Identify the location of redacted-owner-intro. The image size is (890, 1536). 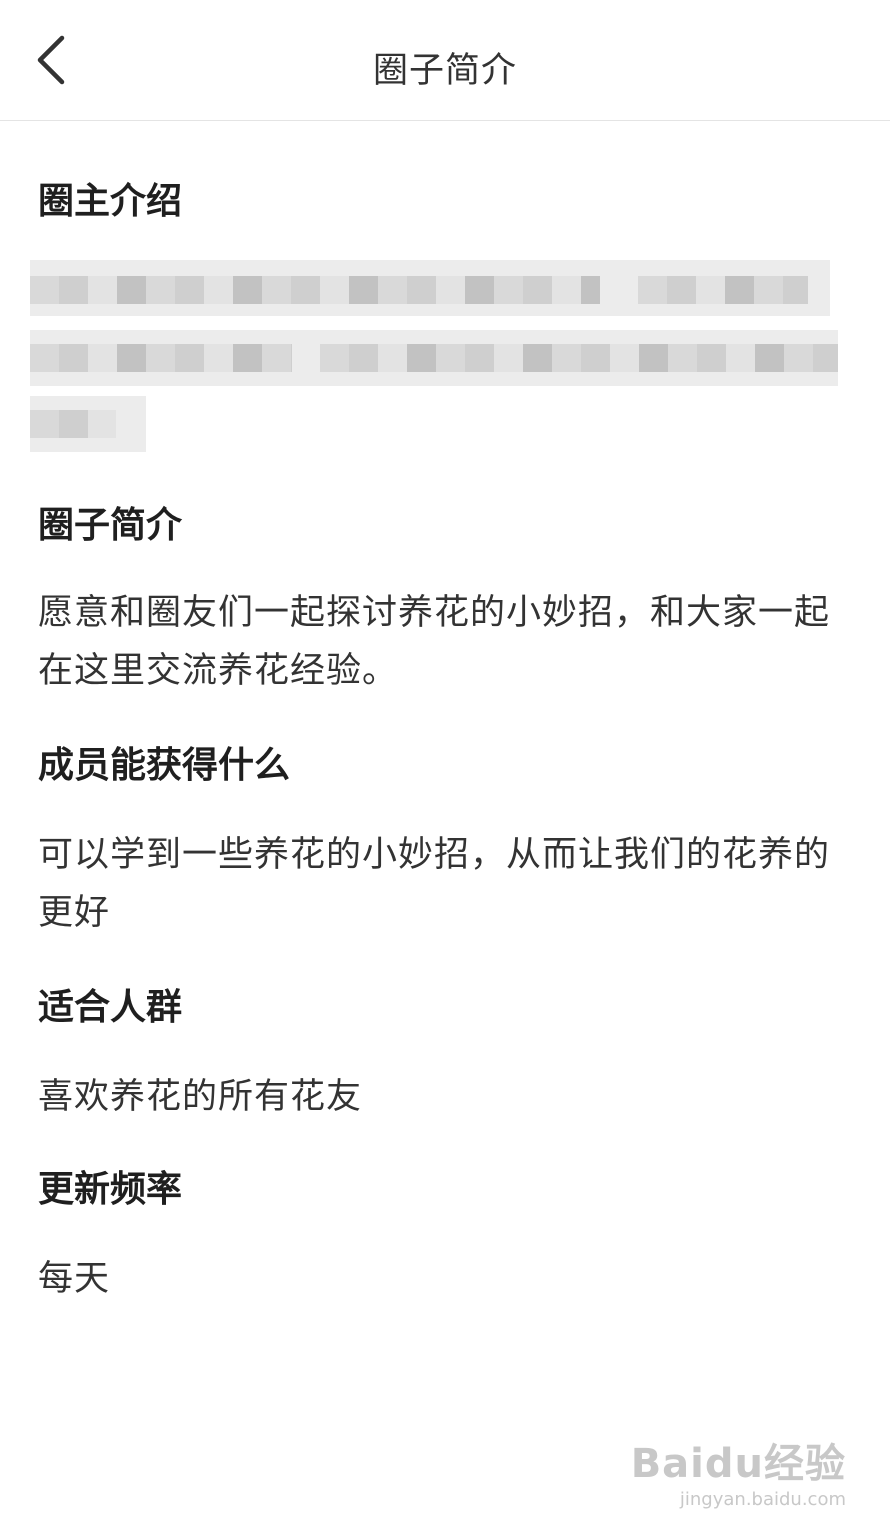
(444, 360).